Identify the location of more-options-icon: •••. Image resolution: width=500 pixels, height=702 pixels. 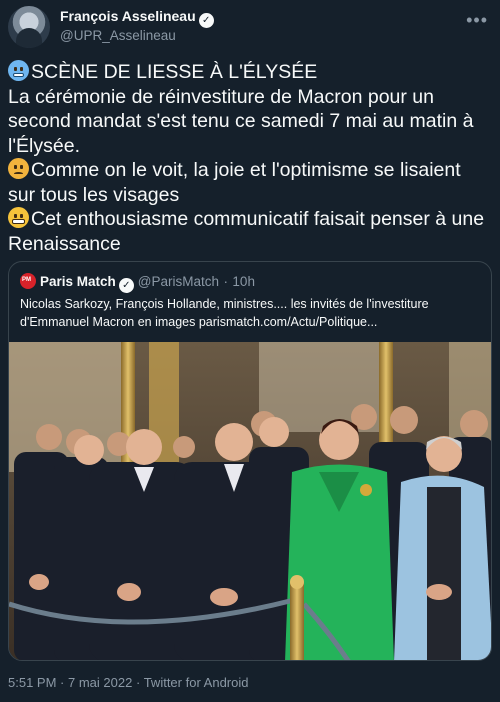
(477, 20).